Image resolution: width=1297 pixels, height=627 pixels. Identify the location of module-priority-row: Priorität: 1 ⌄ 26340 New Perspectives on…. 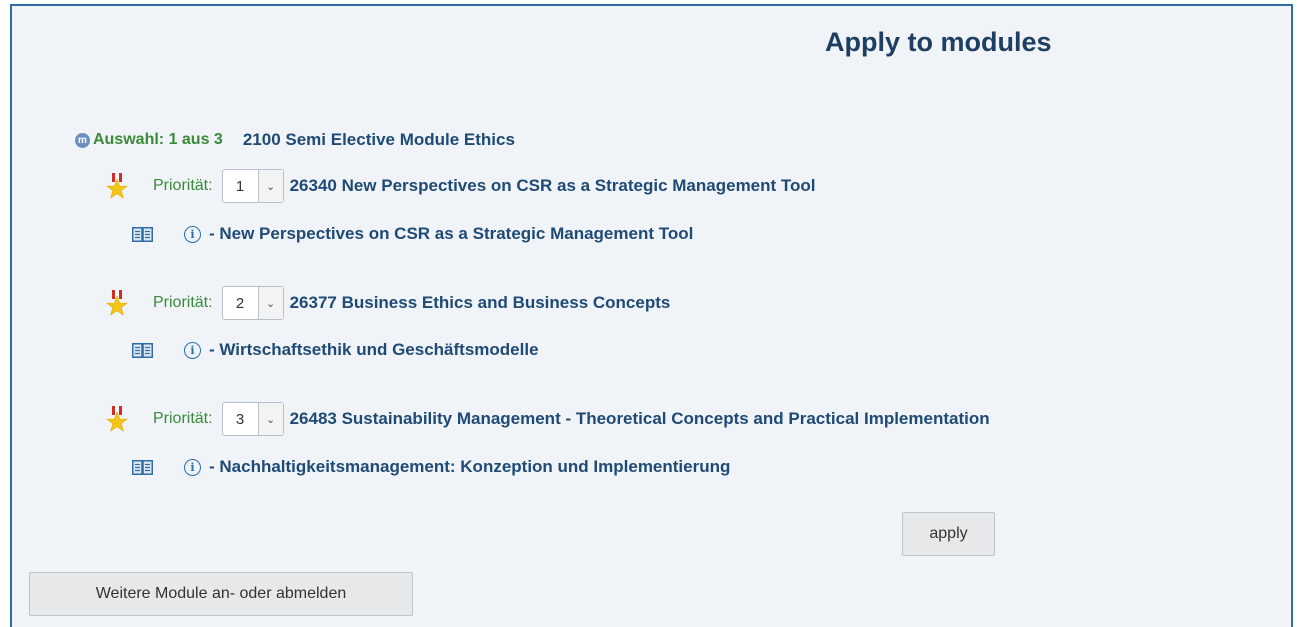
(461, 186).